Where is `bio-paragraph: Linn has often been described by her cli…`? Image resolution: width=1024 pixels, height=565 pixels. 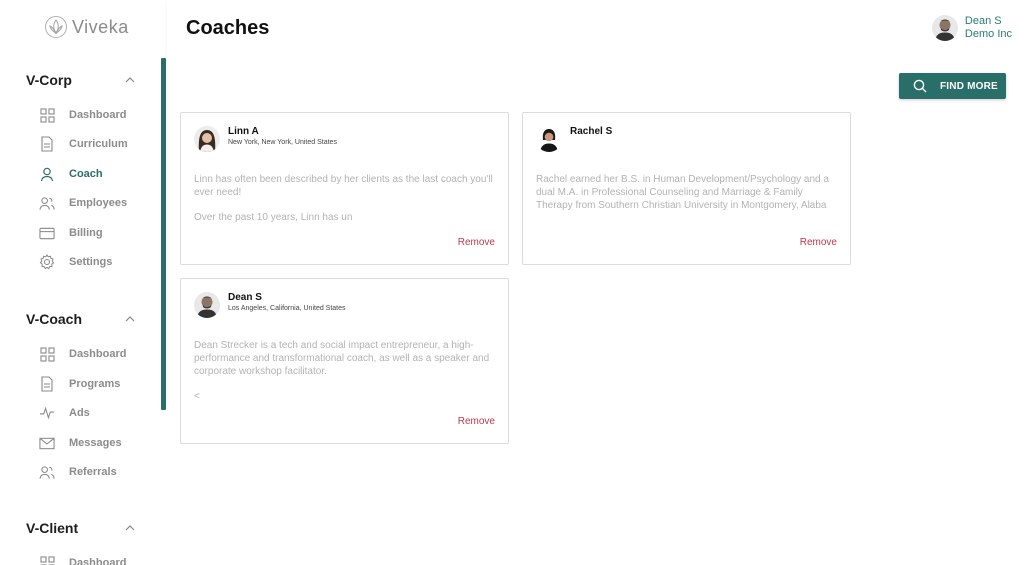
bio-paragraph: Linn has often been described by her cli… is located at coordinates (343, 186).